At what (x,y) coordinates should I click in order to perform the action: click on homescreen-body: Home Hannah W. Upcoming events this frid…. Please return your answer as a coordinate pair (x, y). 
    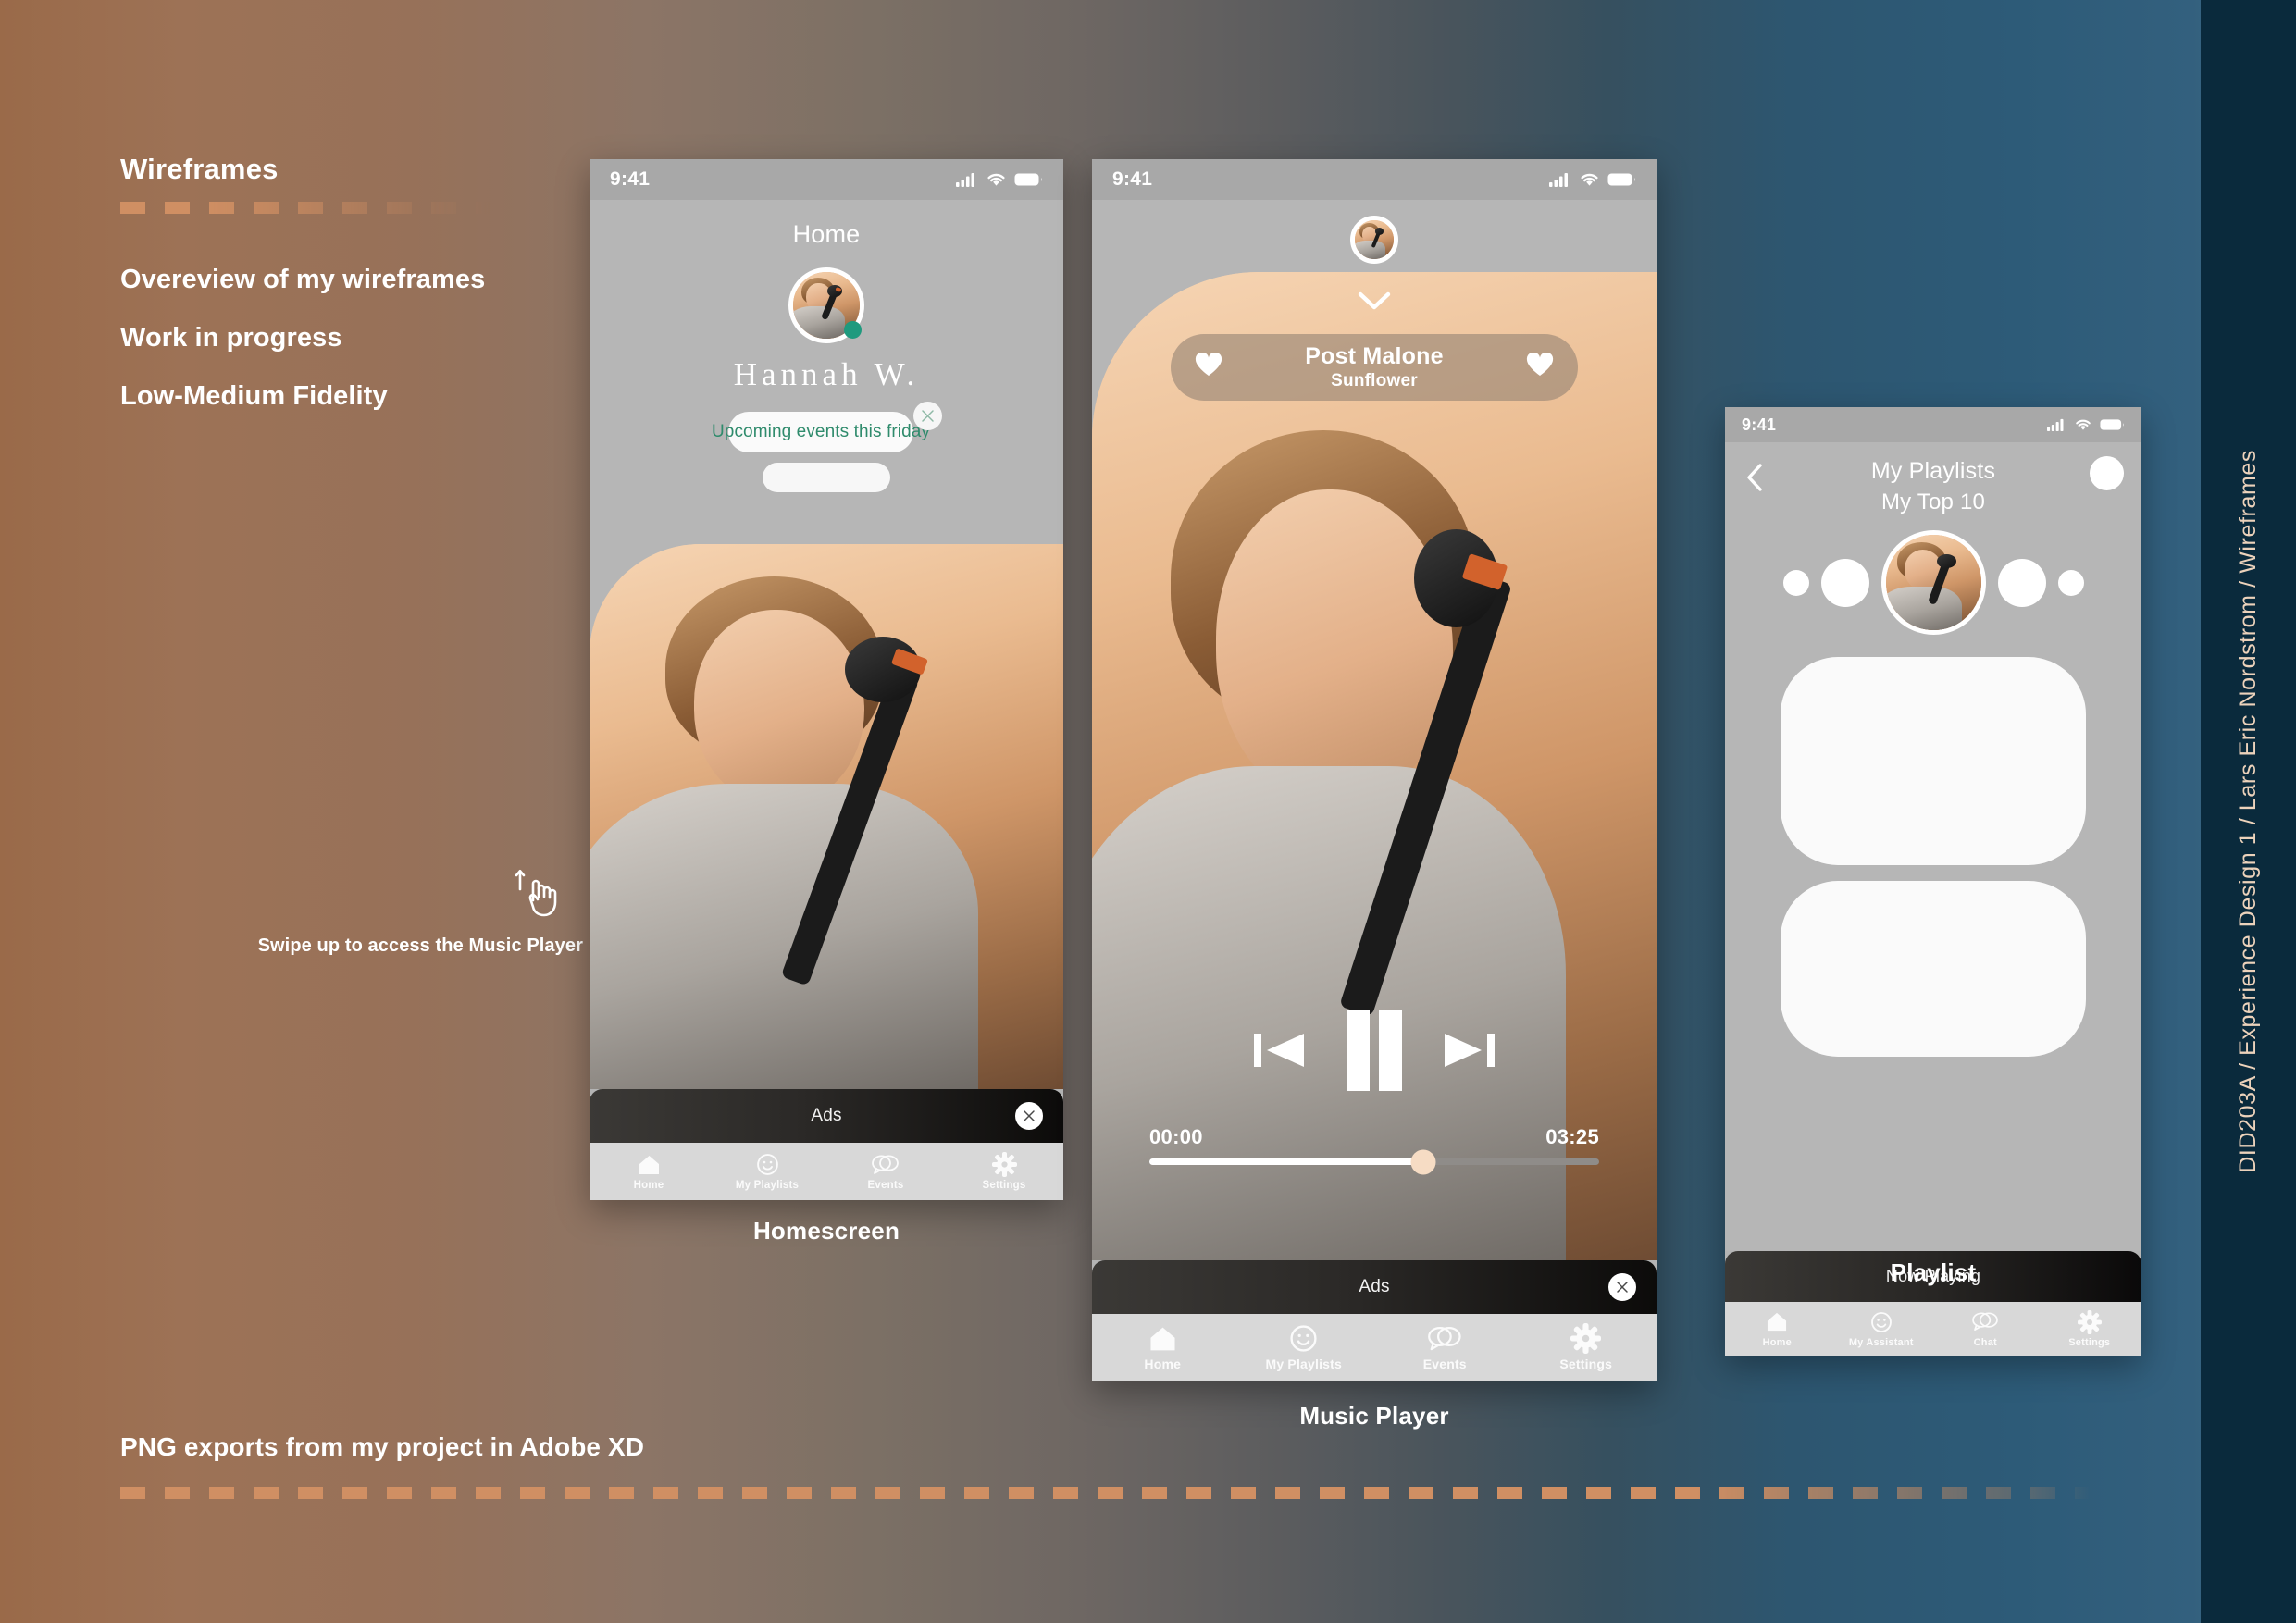
    Looking at the image, I should click on (827, 644).